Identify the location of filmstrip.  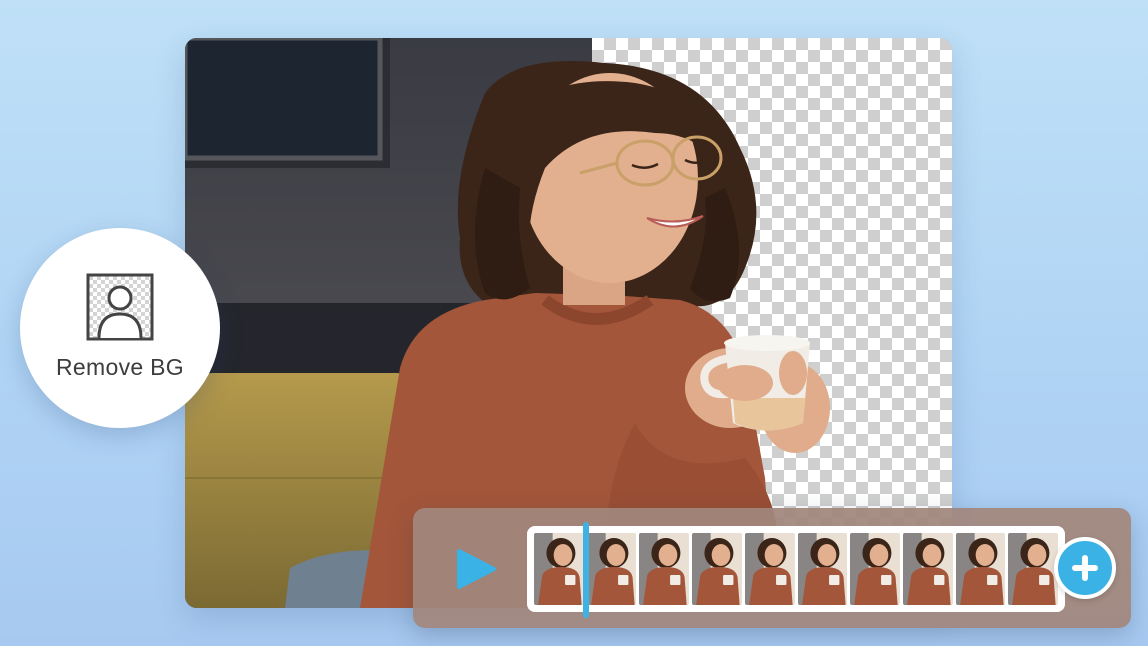
(796, 569).